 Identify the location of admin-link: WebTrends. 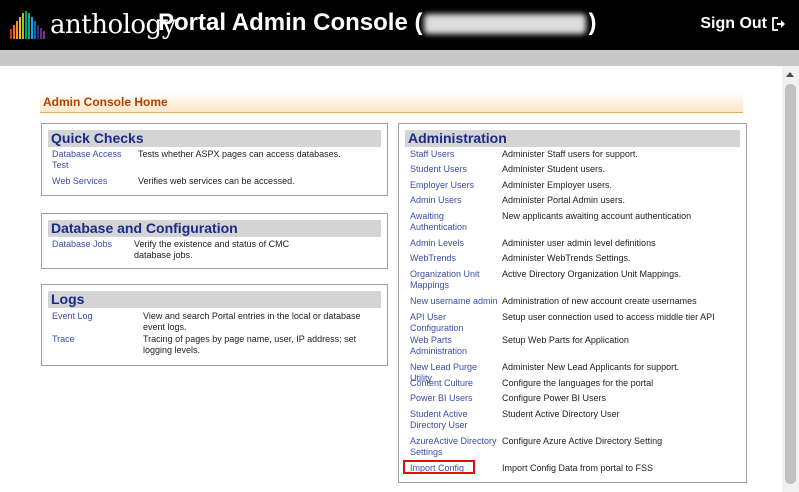
(455, 258).